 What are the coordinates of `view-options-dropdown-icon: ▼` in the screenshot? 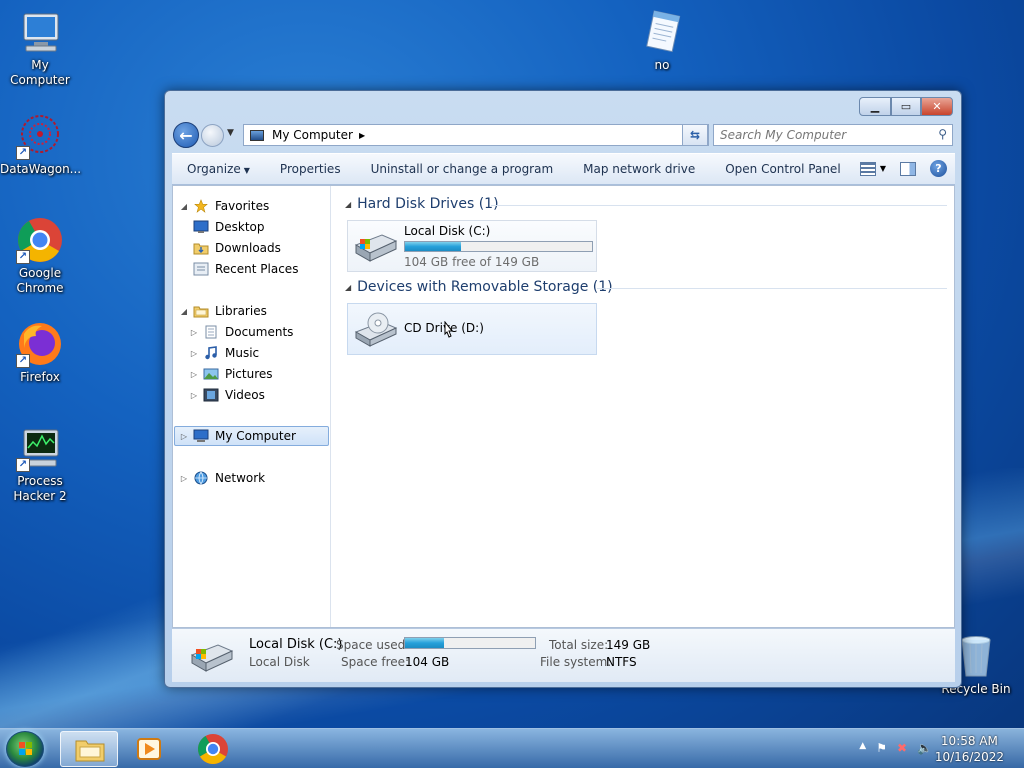 It's located at (883, 168).